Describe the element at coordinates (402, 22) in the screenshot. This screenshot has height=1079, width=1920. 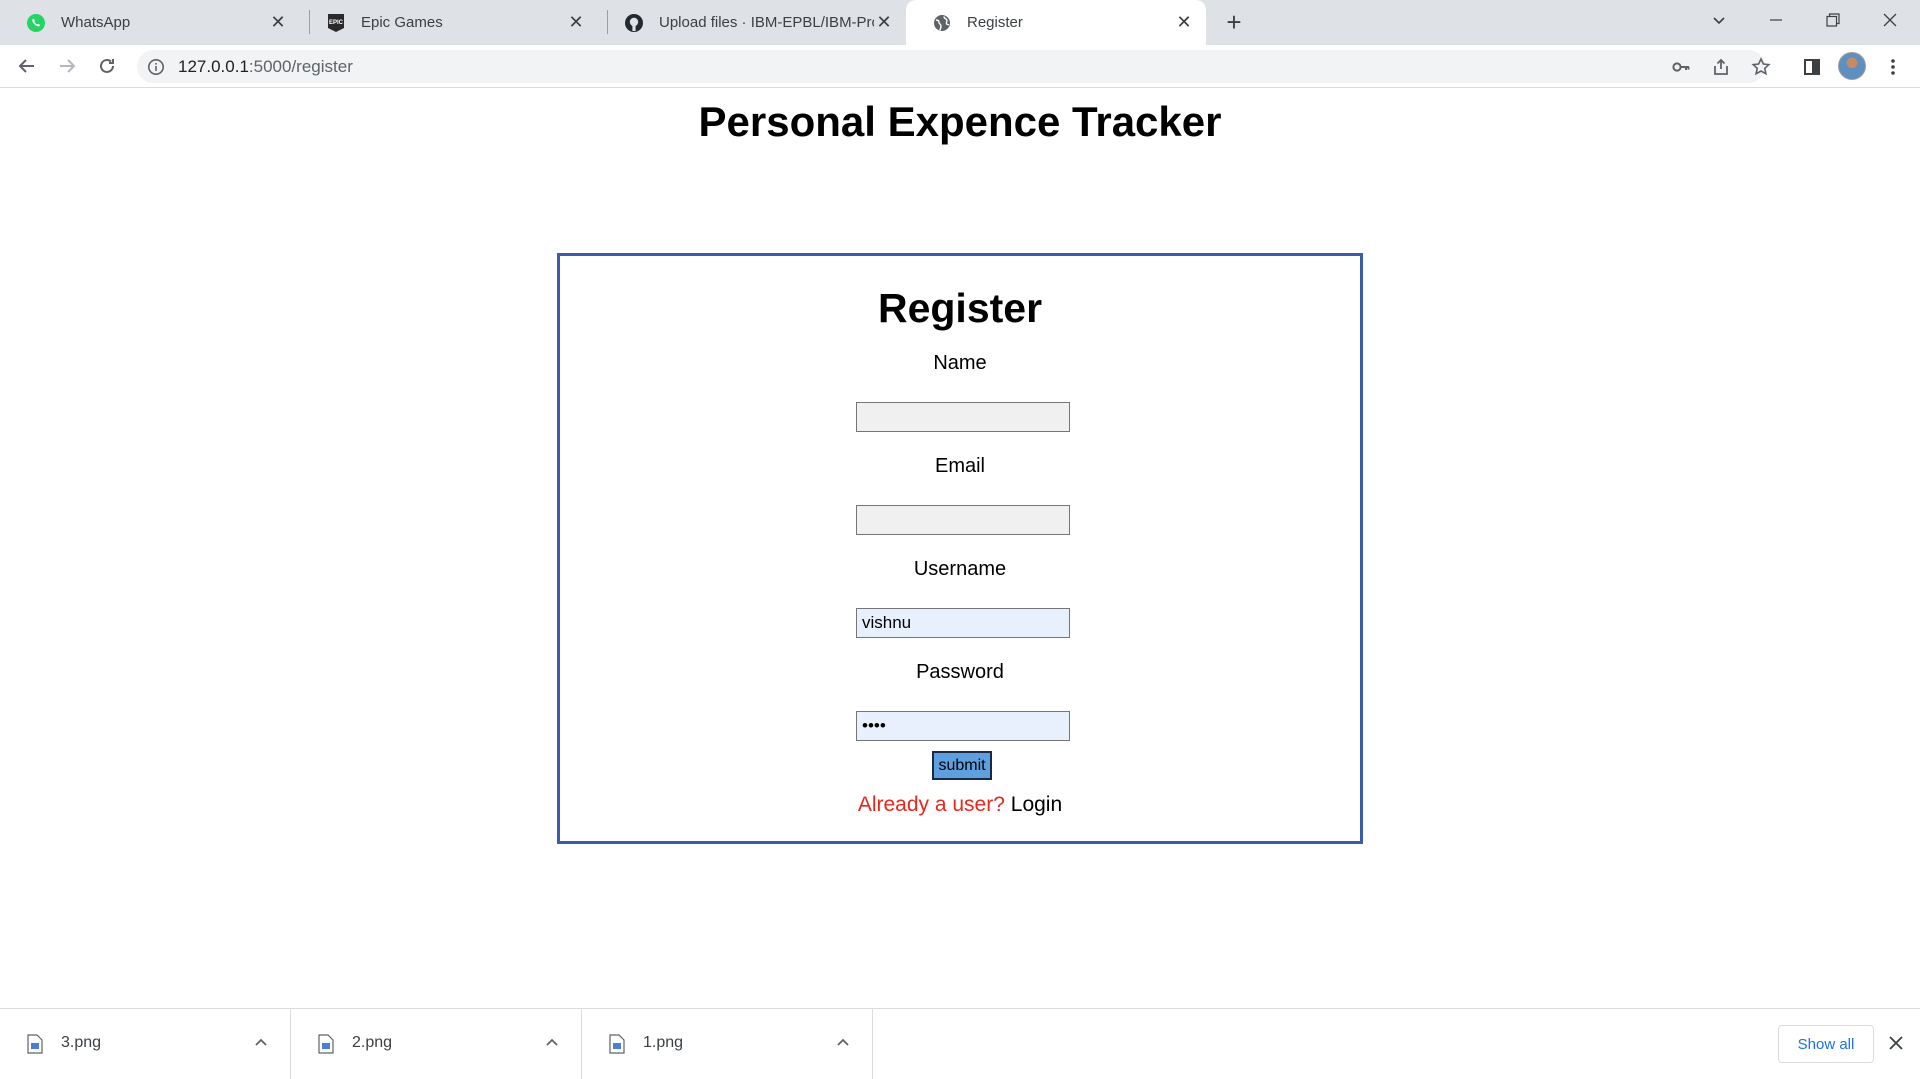
I see `tab-title: Epic Games` at that location.